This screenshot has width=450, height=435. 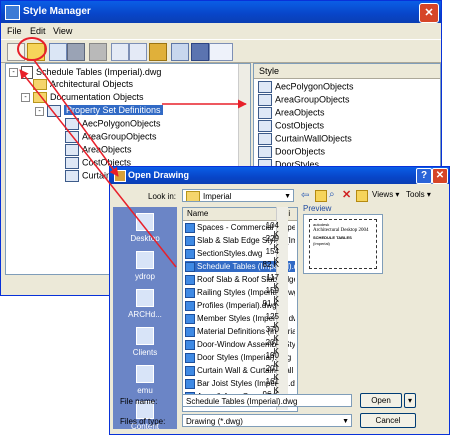 I want to click on style-item: DoorObjects, so click(x=291, y=152).